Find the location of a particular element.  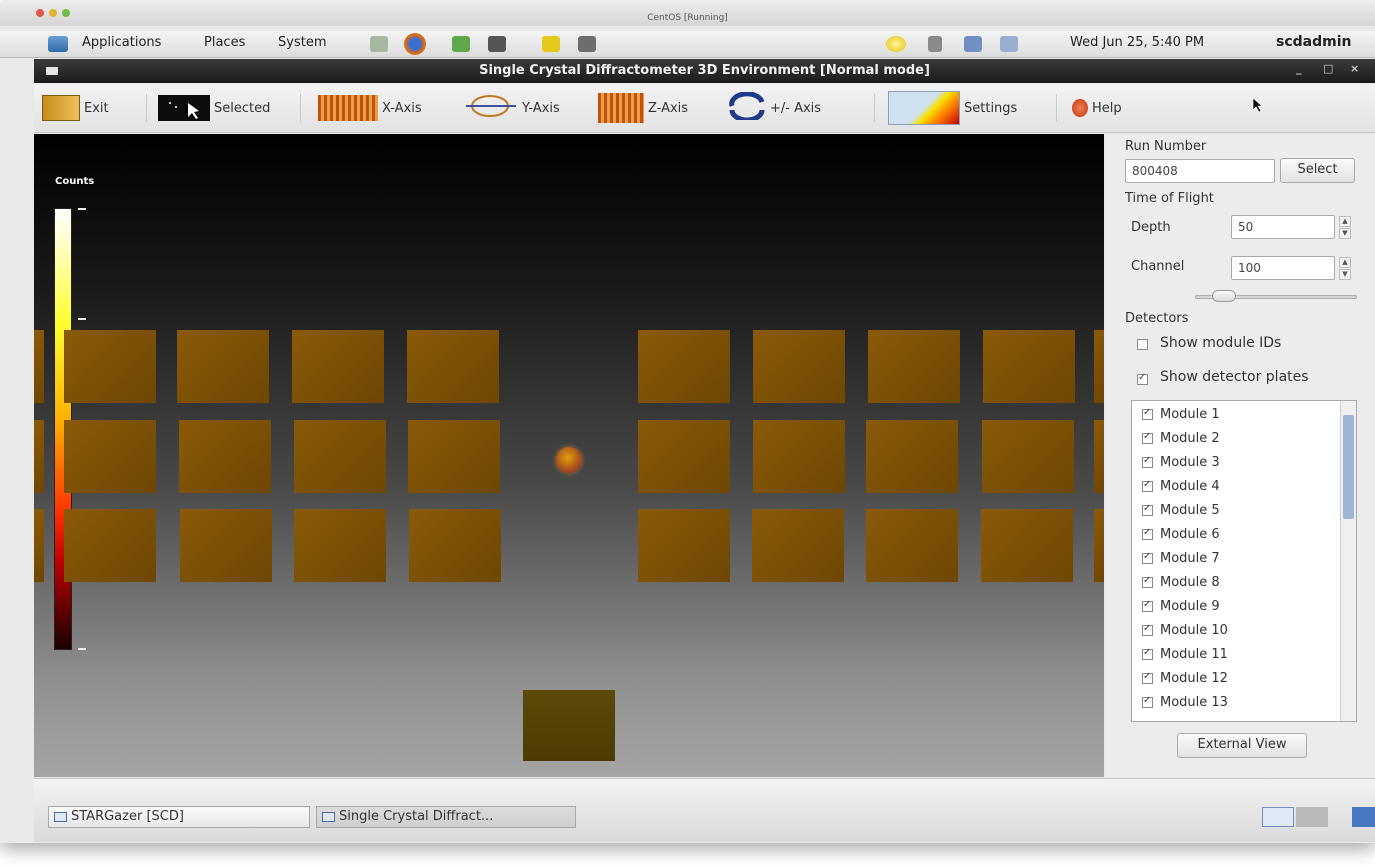

updates-icon is located at coordinates (896, 44).